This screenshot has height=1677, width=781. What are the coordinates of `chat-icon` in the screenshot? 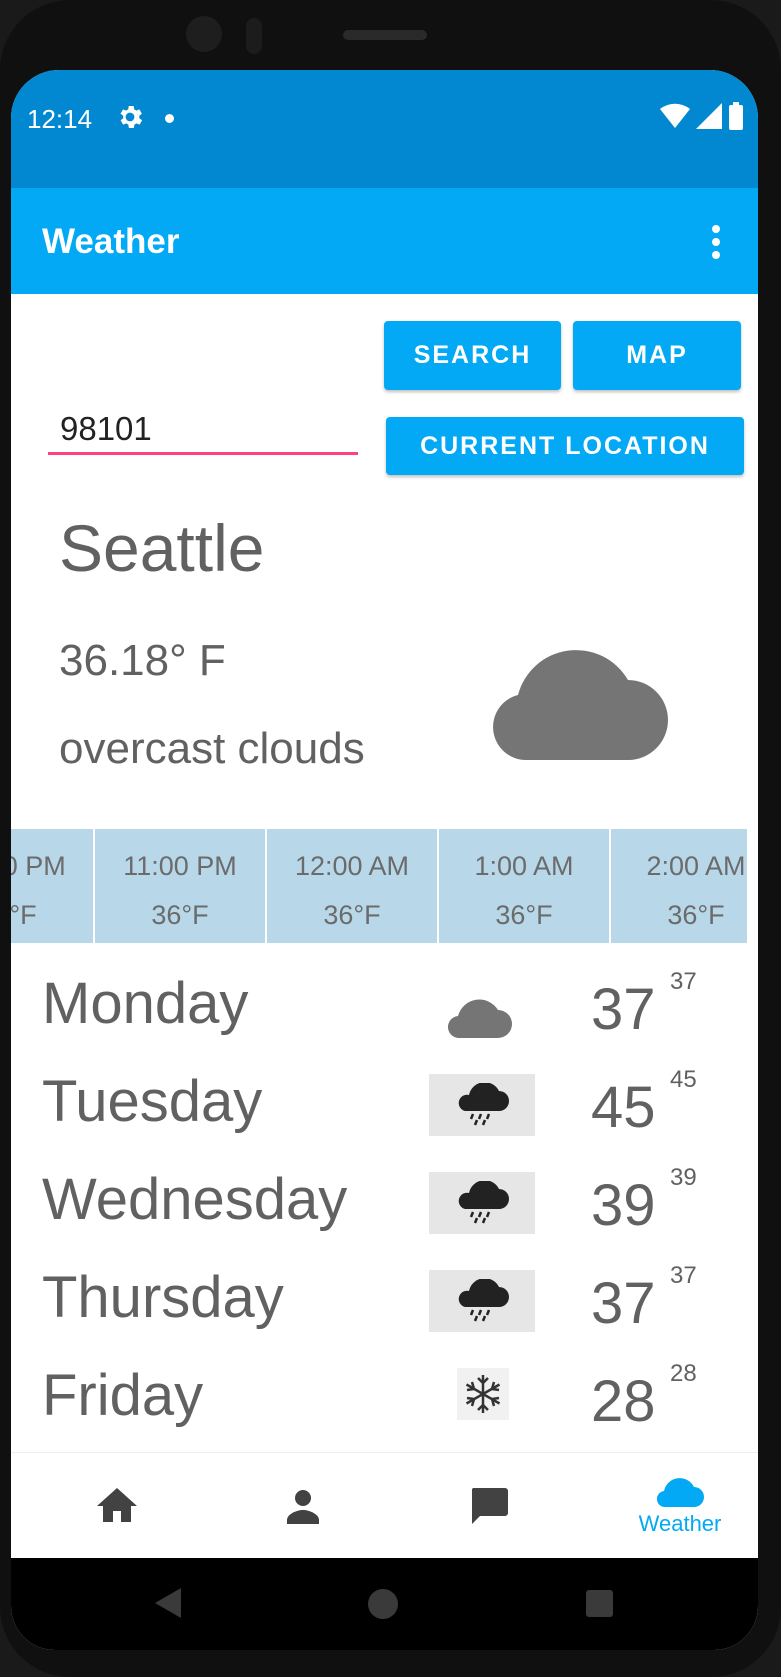 It's located at (489, 1506).